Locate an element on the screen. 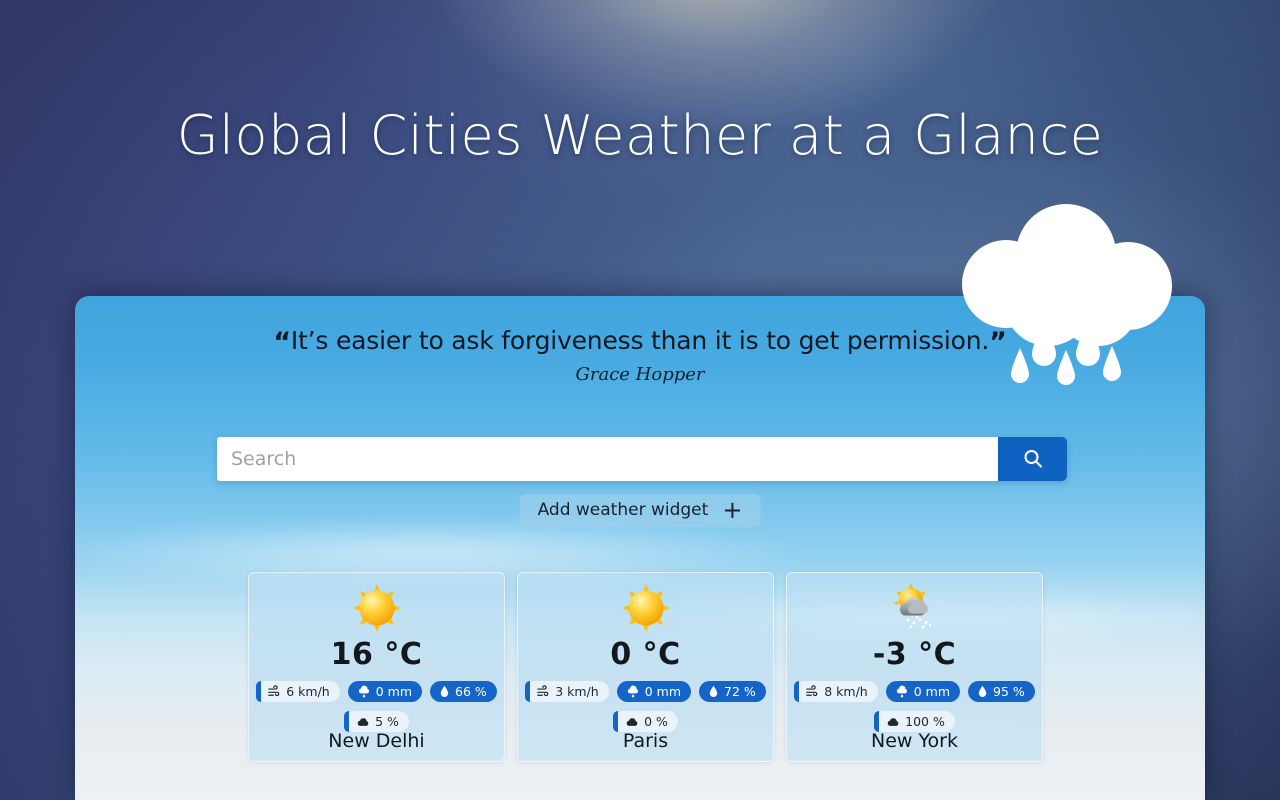  wind-pill: 8 km/h is located at coordinates (836, 691).